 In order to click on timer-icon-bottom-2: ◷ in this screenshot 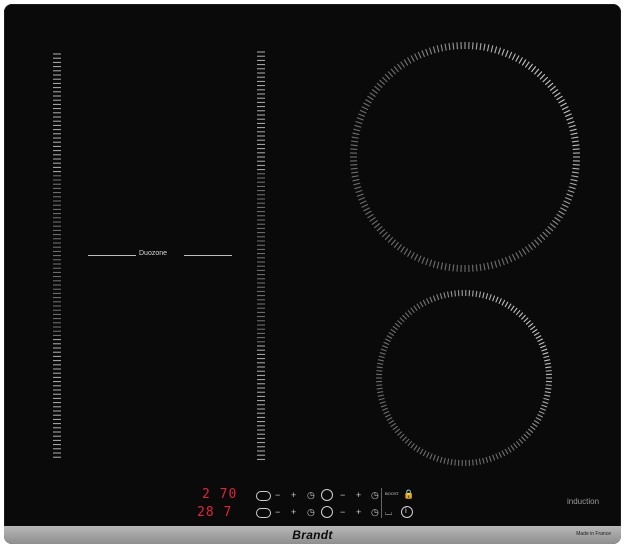, I will do `click(375, 512)`.